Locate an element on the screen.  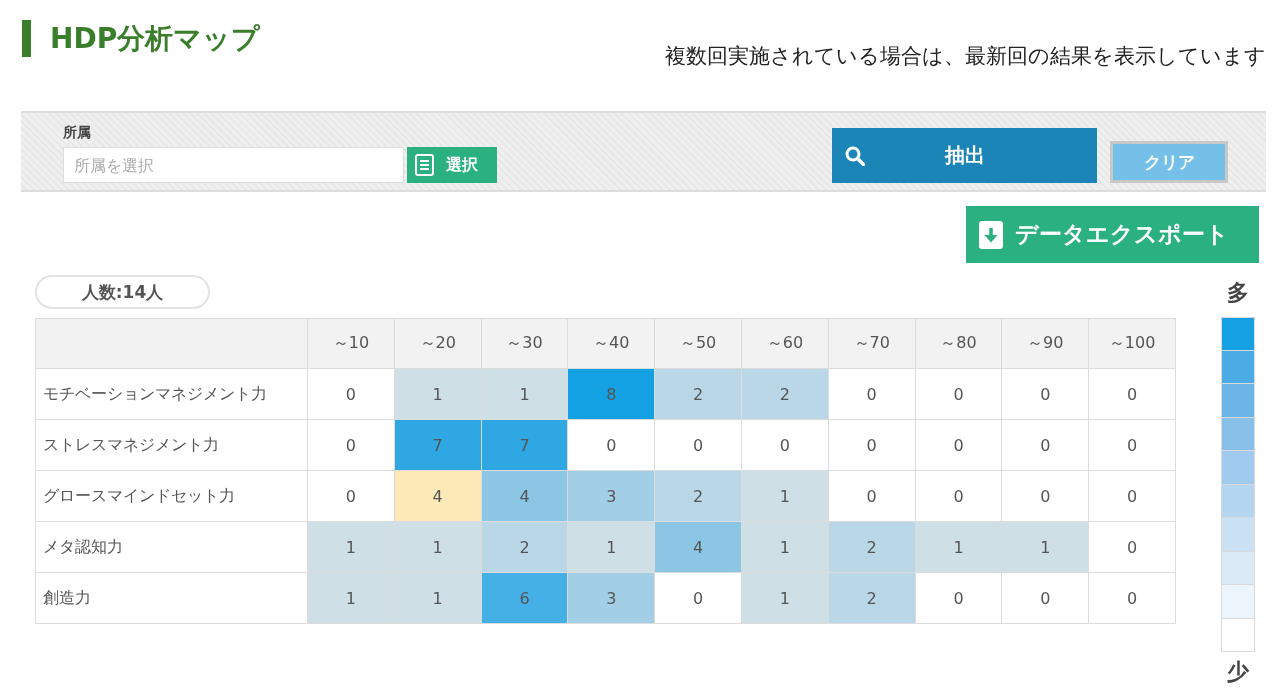
column-header: ～60 is located at coordinates (785, 343).